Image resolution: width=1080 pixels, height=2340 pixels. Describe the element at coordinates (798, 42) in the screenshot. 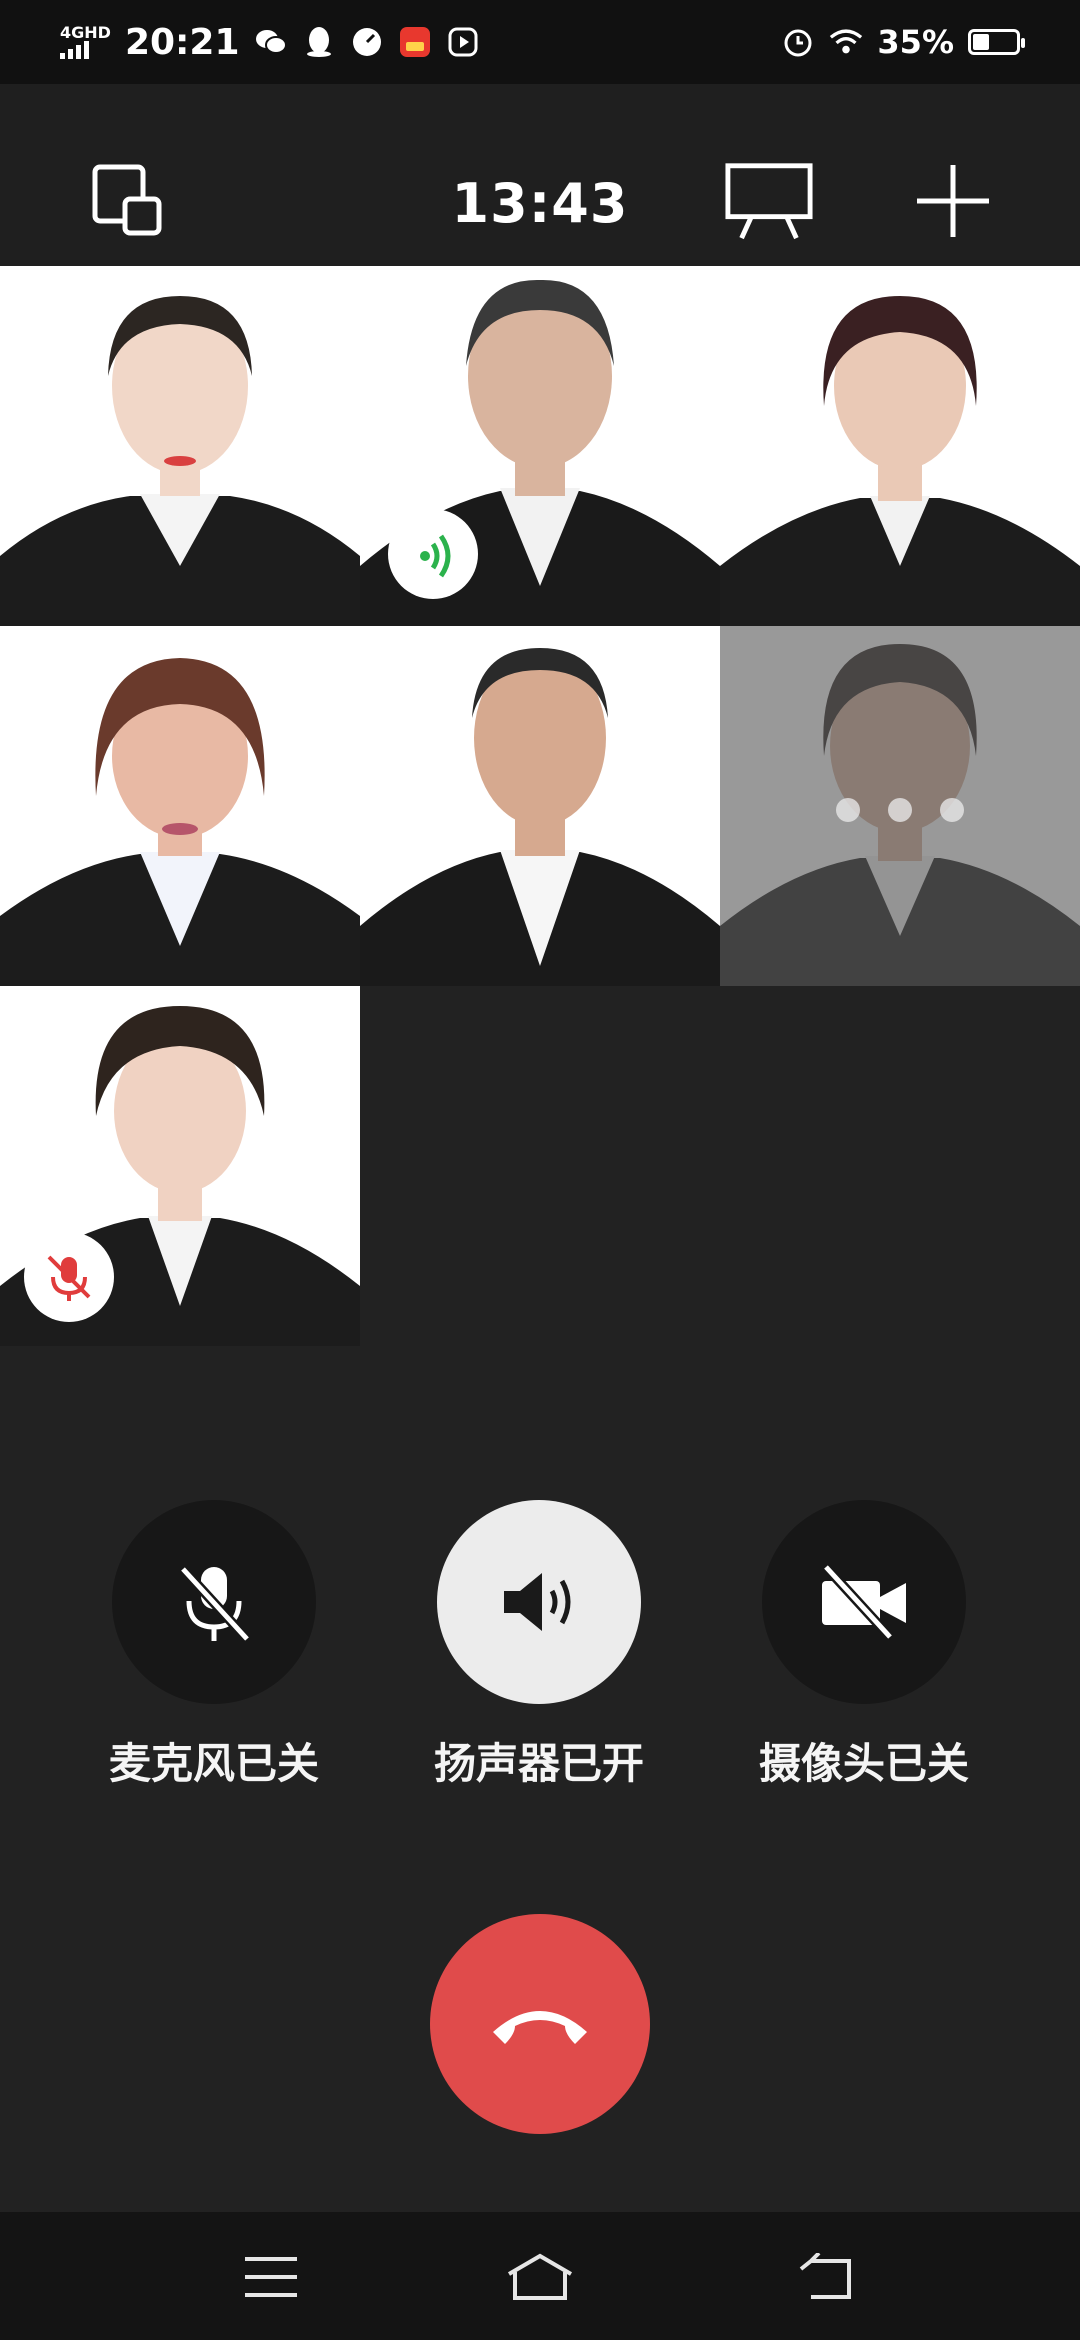

I see `alarm-icon` at that location.